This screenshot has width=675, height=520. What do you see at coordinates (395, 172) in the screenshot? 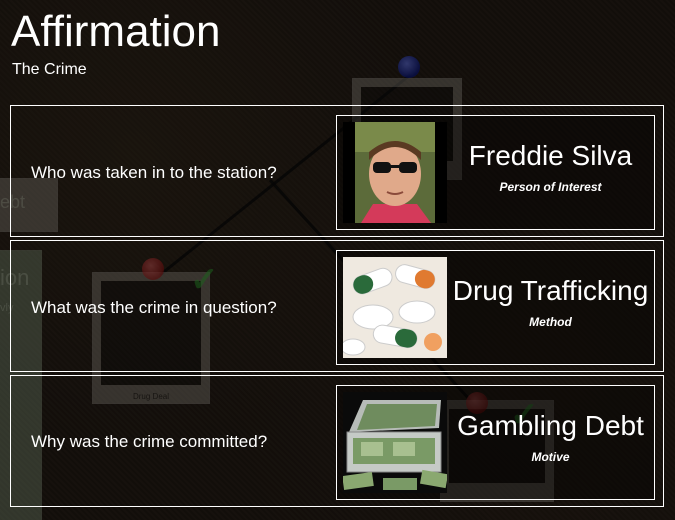
I see `suspect-photo-icon` at bounding box center [395, 172].